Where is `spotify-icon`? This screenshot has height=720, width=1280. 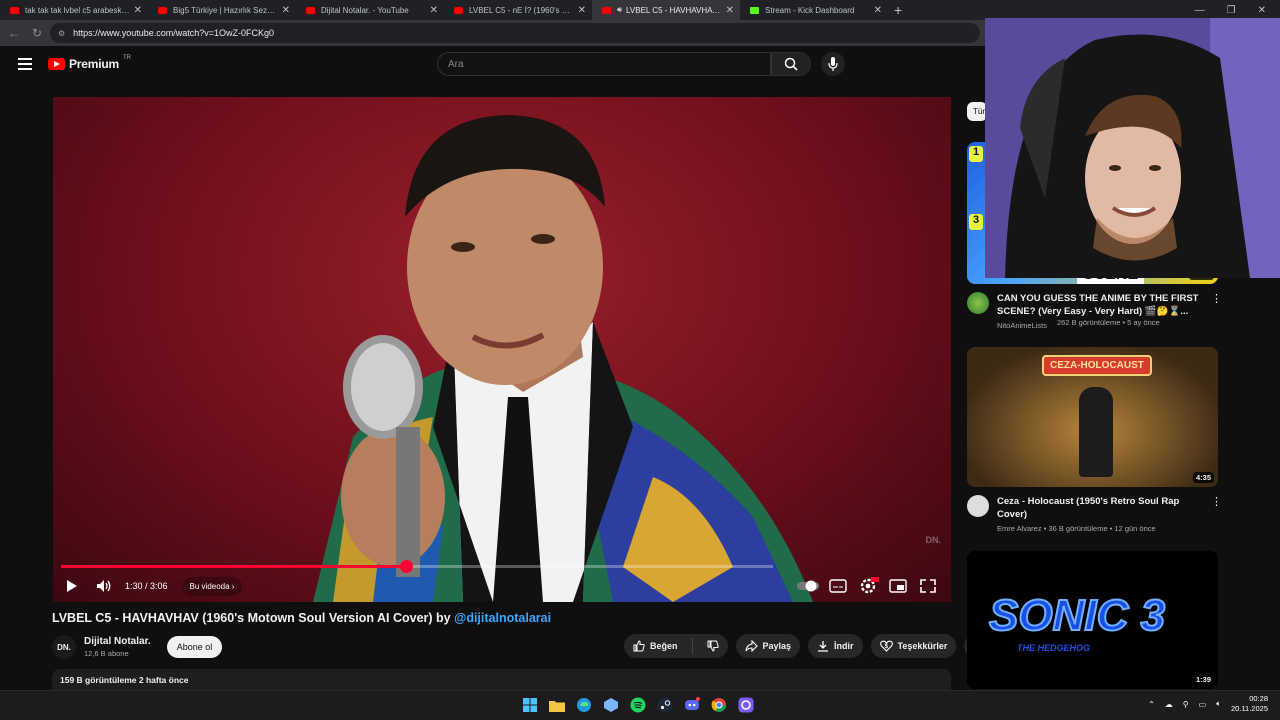
spotify-icon is located at coordinates (638, 705).